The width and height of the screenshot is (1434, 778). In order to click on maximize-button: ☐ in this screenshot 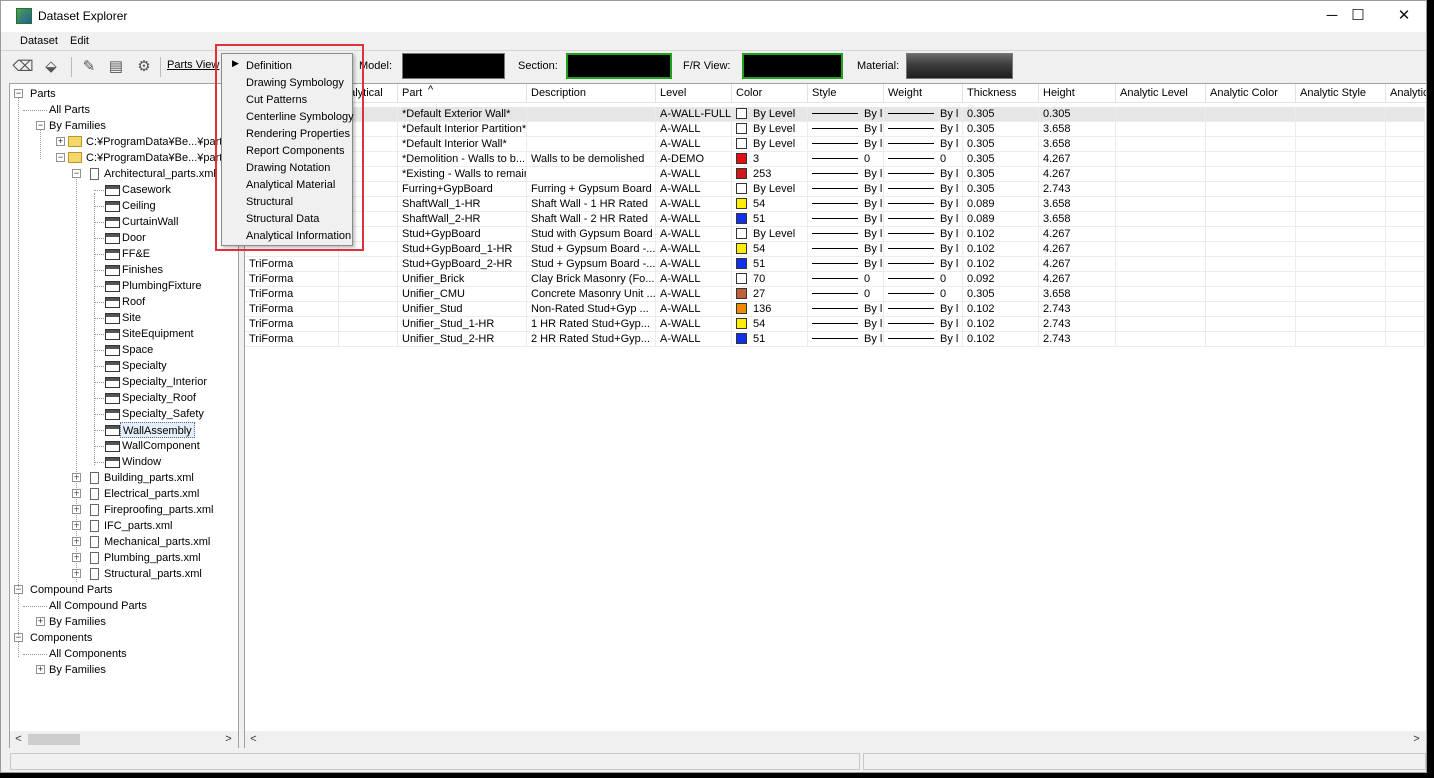, I will do `click(1358, 16)`.